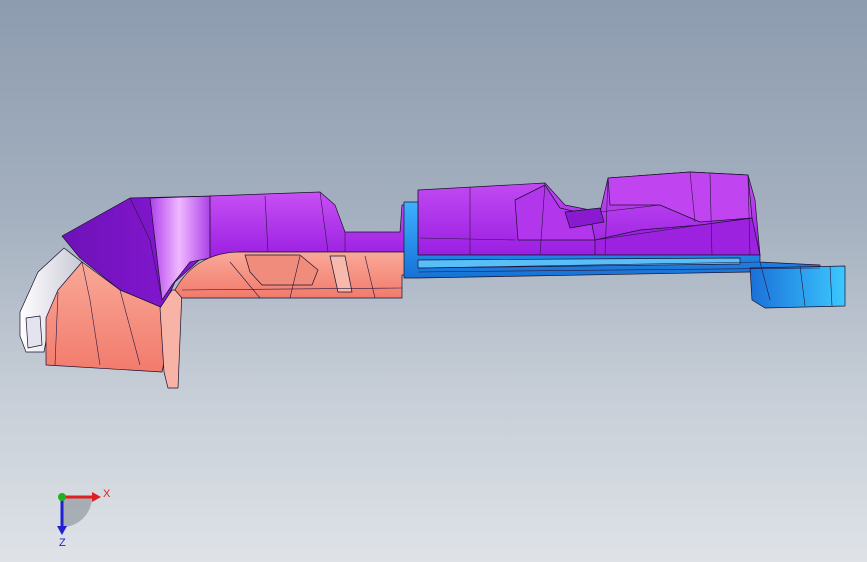 Image resolution: width=867 pixels, height=562 pixels. Describe the element at coordinates (107, 494) in the screenshot. I see `x-axis-label: X` at that location.